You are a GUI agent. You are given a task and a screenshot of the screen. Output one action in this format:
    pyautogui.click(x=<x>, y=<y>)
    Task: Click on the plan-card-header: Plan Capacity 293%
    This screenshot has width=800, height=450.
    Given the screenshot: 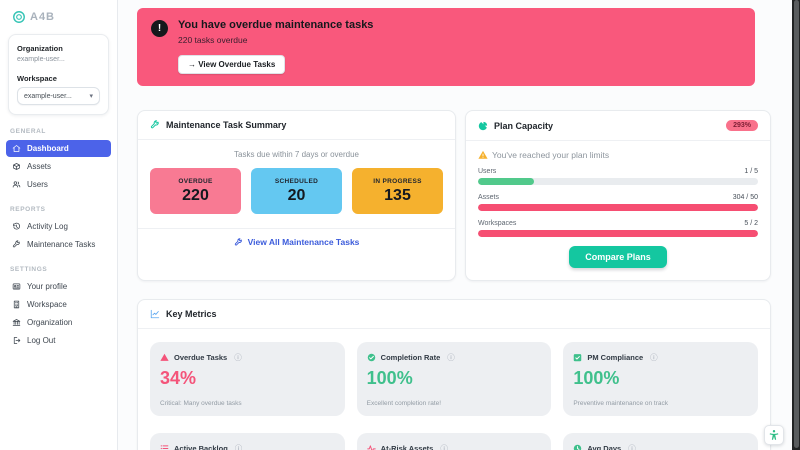 What is the action you would take?
    pyautogui.click(x=618, y=126)
    